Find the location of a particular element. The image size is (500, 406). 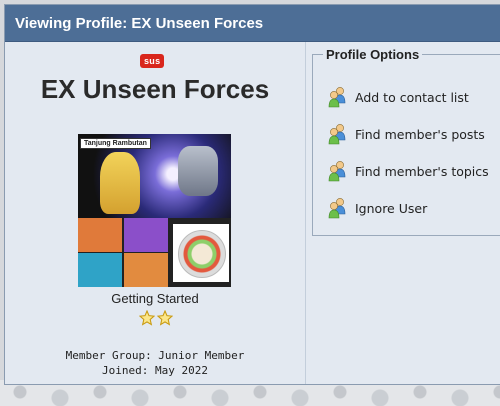

avatar-caption: Tanjung Rambutan is located at coordinates (115, 143).